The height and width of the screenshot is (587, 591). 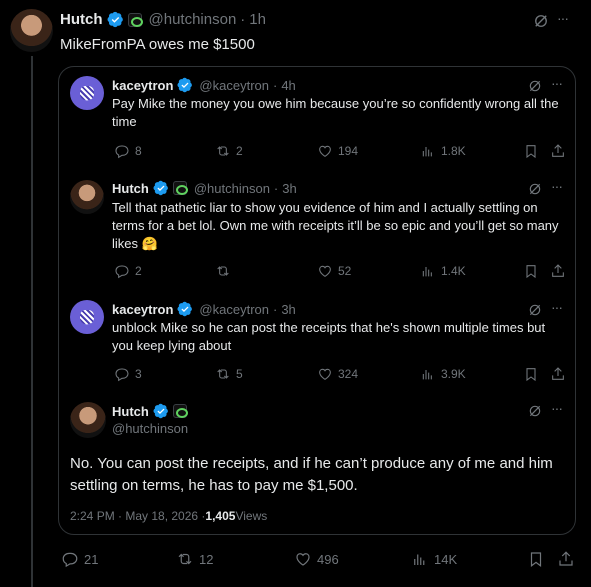 I want to click on repost-button: 2, so click(x=229, y=151).